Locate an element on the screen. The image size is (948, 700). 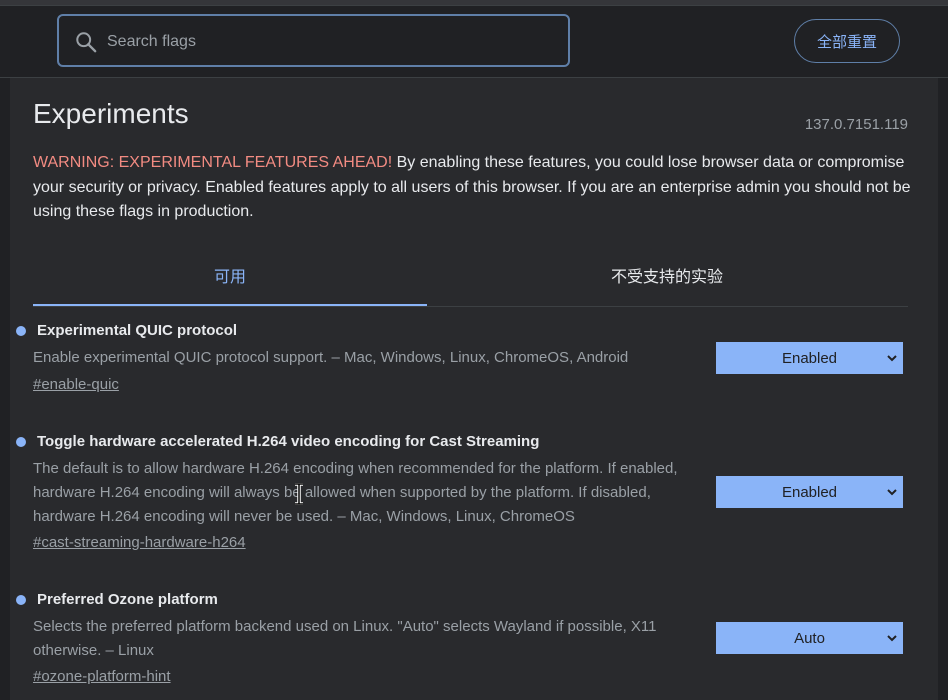
tab-unavailable: 不受支持的实验 is located at coordinates (667, 275).